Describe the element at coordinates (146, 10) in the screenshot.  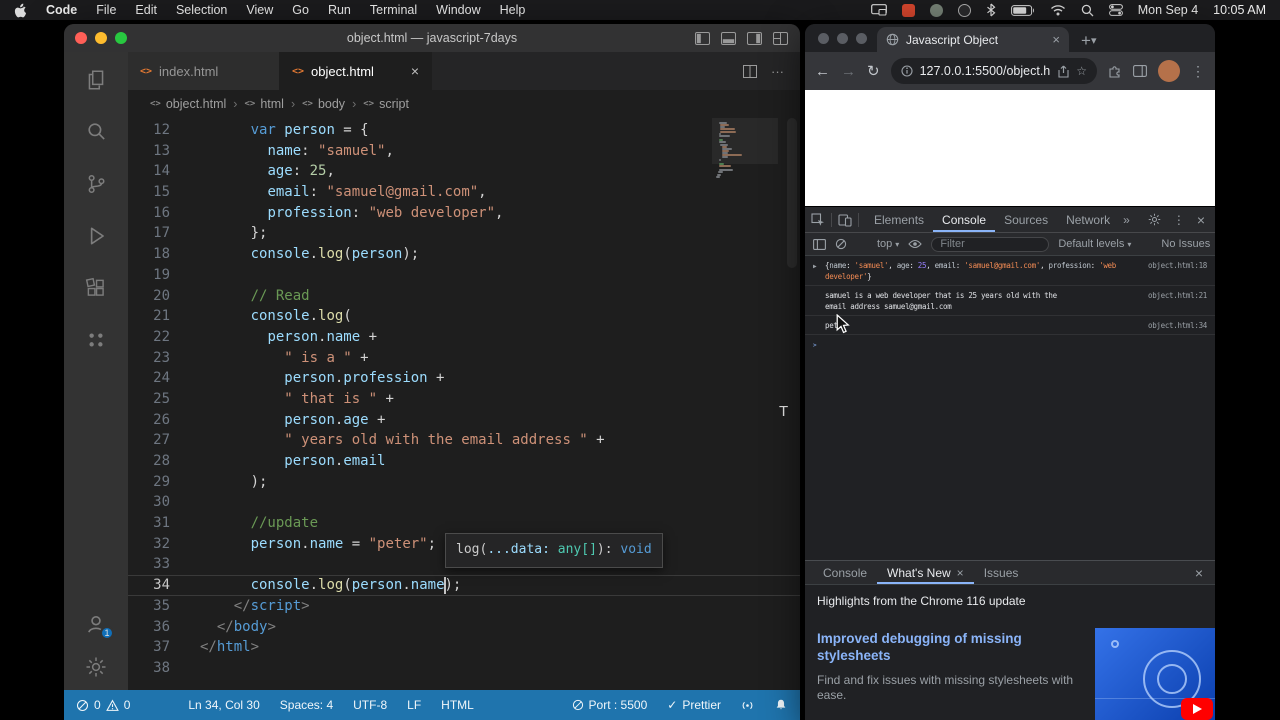
I see `menu-edit: Edit` at that location.